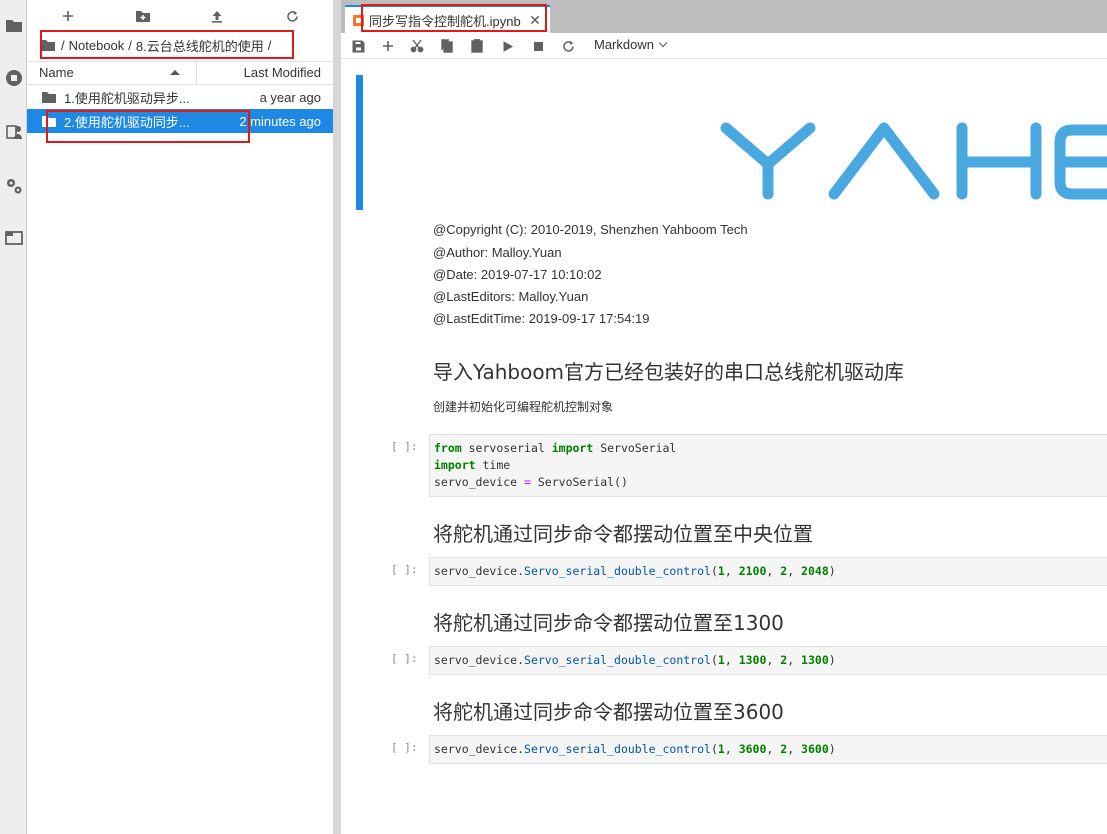 The image size is (1107, 834). Describe the element at coordinates (68, 16) in the screenshot. I see `new-launcher-button` at that location.